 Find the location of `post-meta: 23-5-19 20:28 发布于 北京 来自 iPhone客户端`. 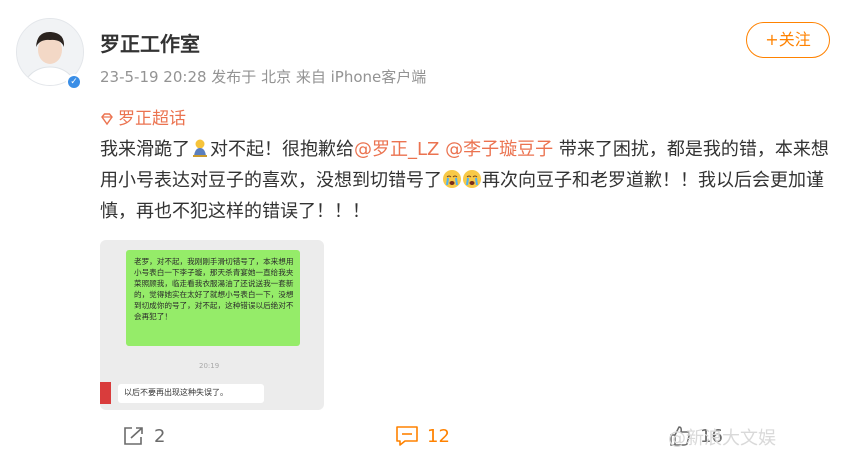

post-meta: 23-5-19 20:28 发布于 北京 来自 iPhone客户端 is located at coordinates (263, 77).